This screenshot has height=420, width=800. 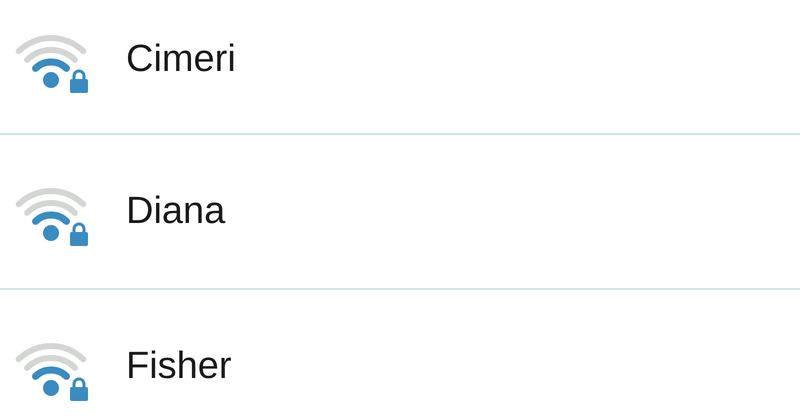 I want to click on network-name: Fisher, so click(x=179, y=366).